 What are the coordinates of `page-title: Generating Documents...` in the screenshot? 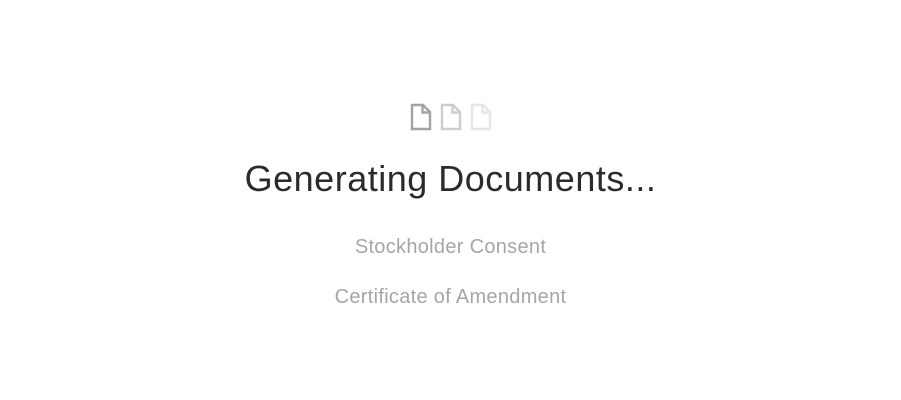 It's located at (450, 178).